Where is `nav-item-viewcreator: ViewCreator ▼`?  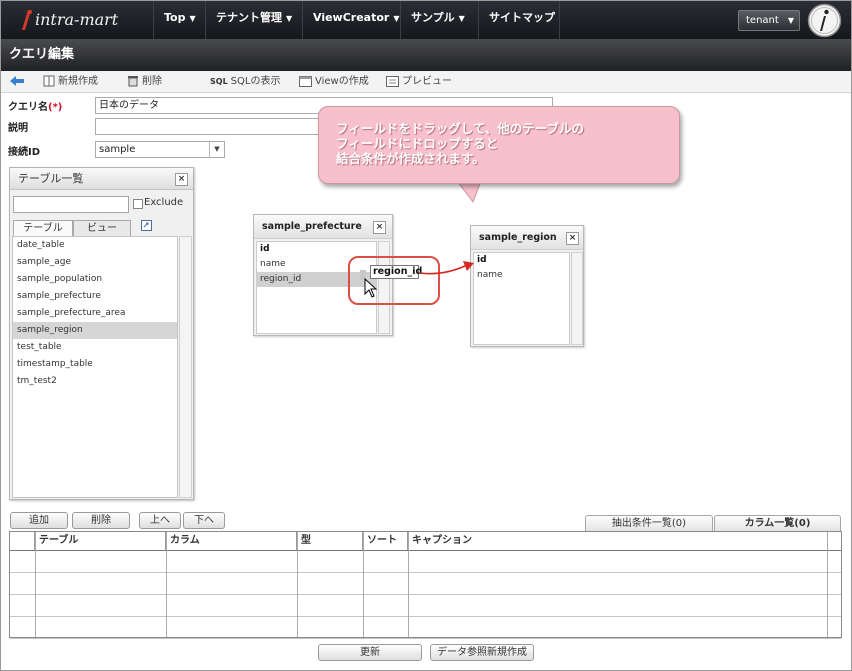 nav-item-viewcreator: ViewCreator ▼ is located at coordinates (351, 20).